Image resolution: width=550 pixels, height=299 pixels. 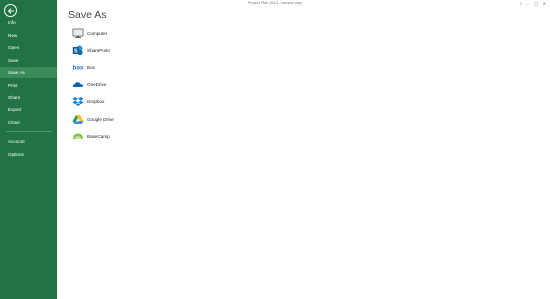 I want to click on sharepoint-icon: S, so click(x=77, y=50).